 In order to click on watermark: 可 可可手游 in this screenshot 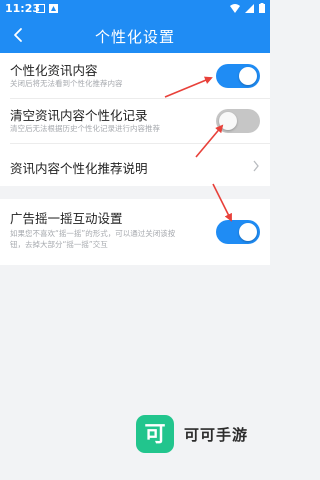, I will do `click(192, 434)`.